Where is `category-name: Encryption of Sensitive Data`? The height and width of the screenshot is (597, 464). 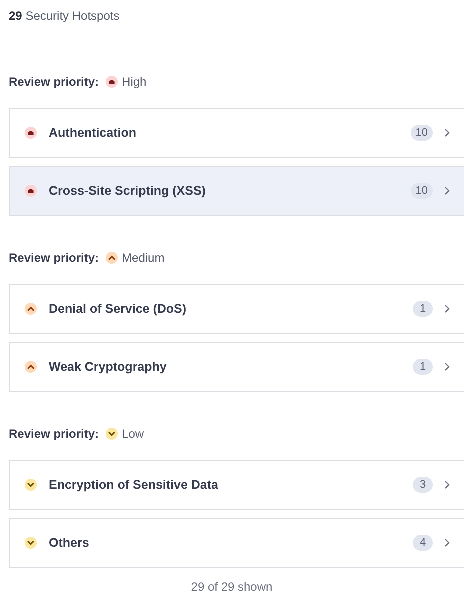
category-name: Encryption of Sensitive Data is located at coordinates (134, 485).